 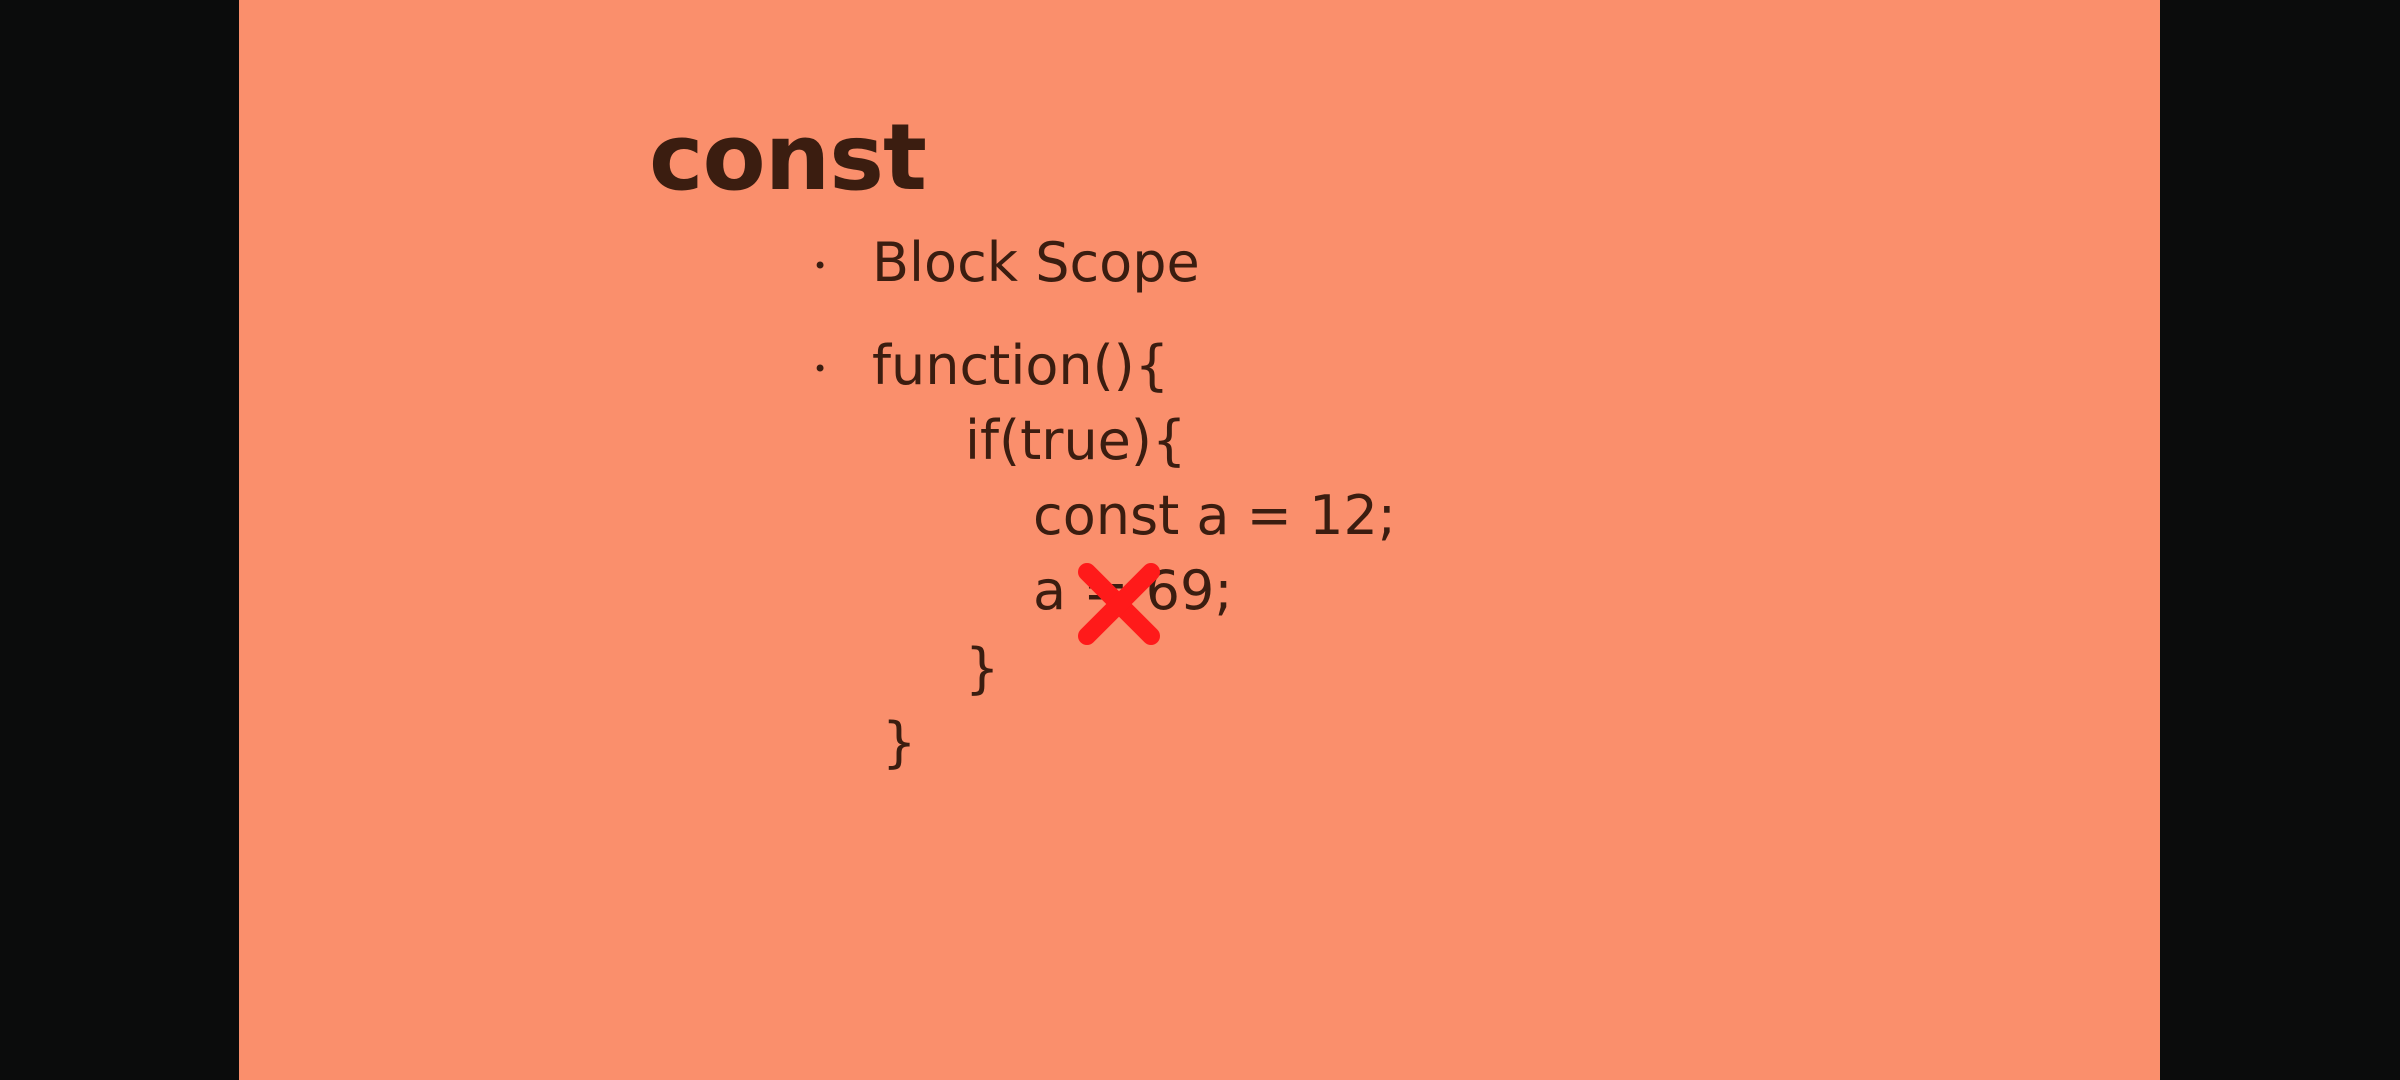 What do you see at coordinates (788, 157) in the screenshot?
I see `slide-title: const` at bounding box center [788, 157].